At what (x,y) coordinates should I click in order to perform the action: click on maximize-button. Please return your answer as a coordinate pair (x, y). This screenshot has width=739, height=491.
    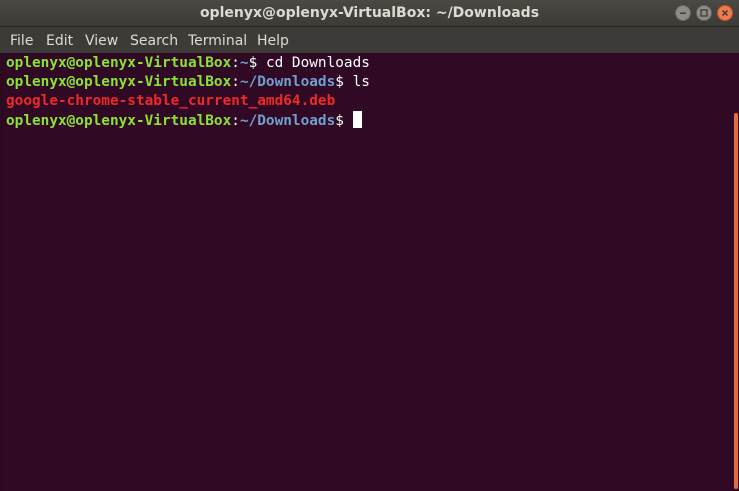
    Looking at the image, I should click on (704, 13).